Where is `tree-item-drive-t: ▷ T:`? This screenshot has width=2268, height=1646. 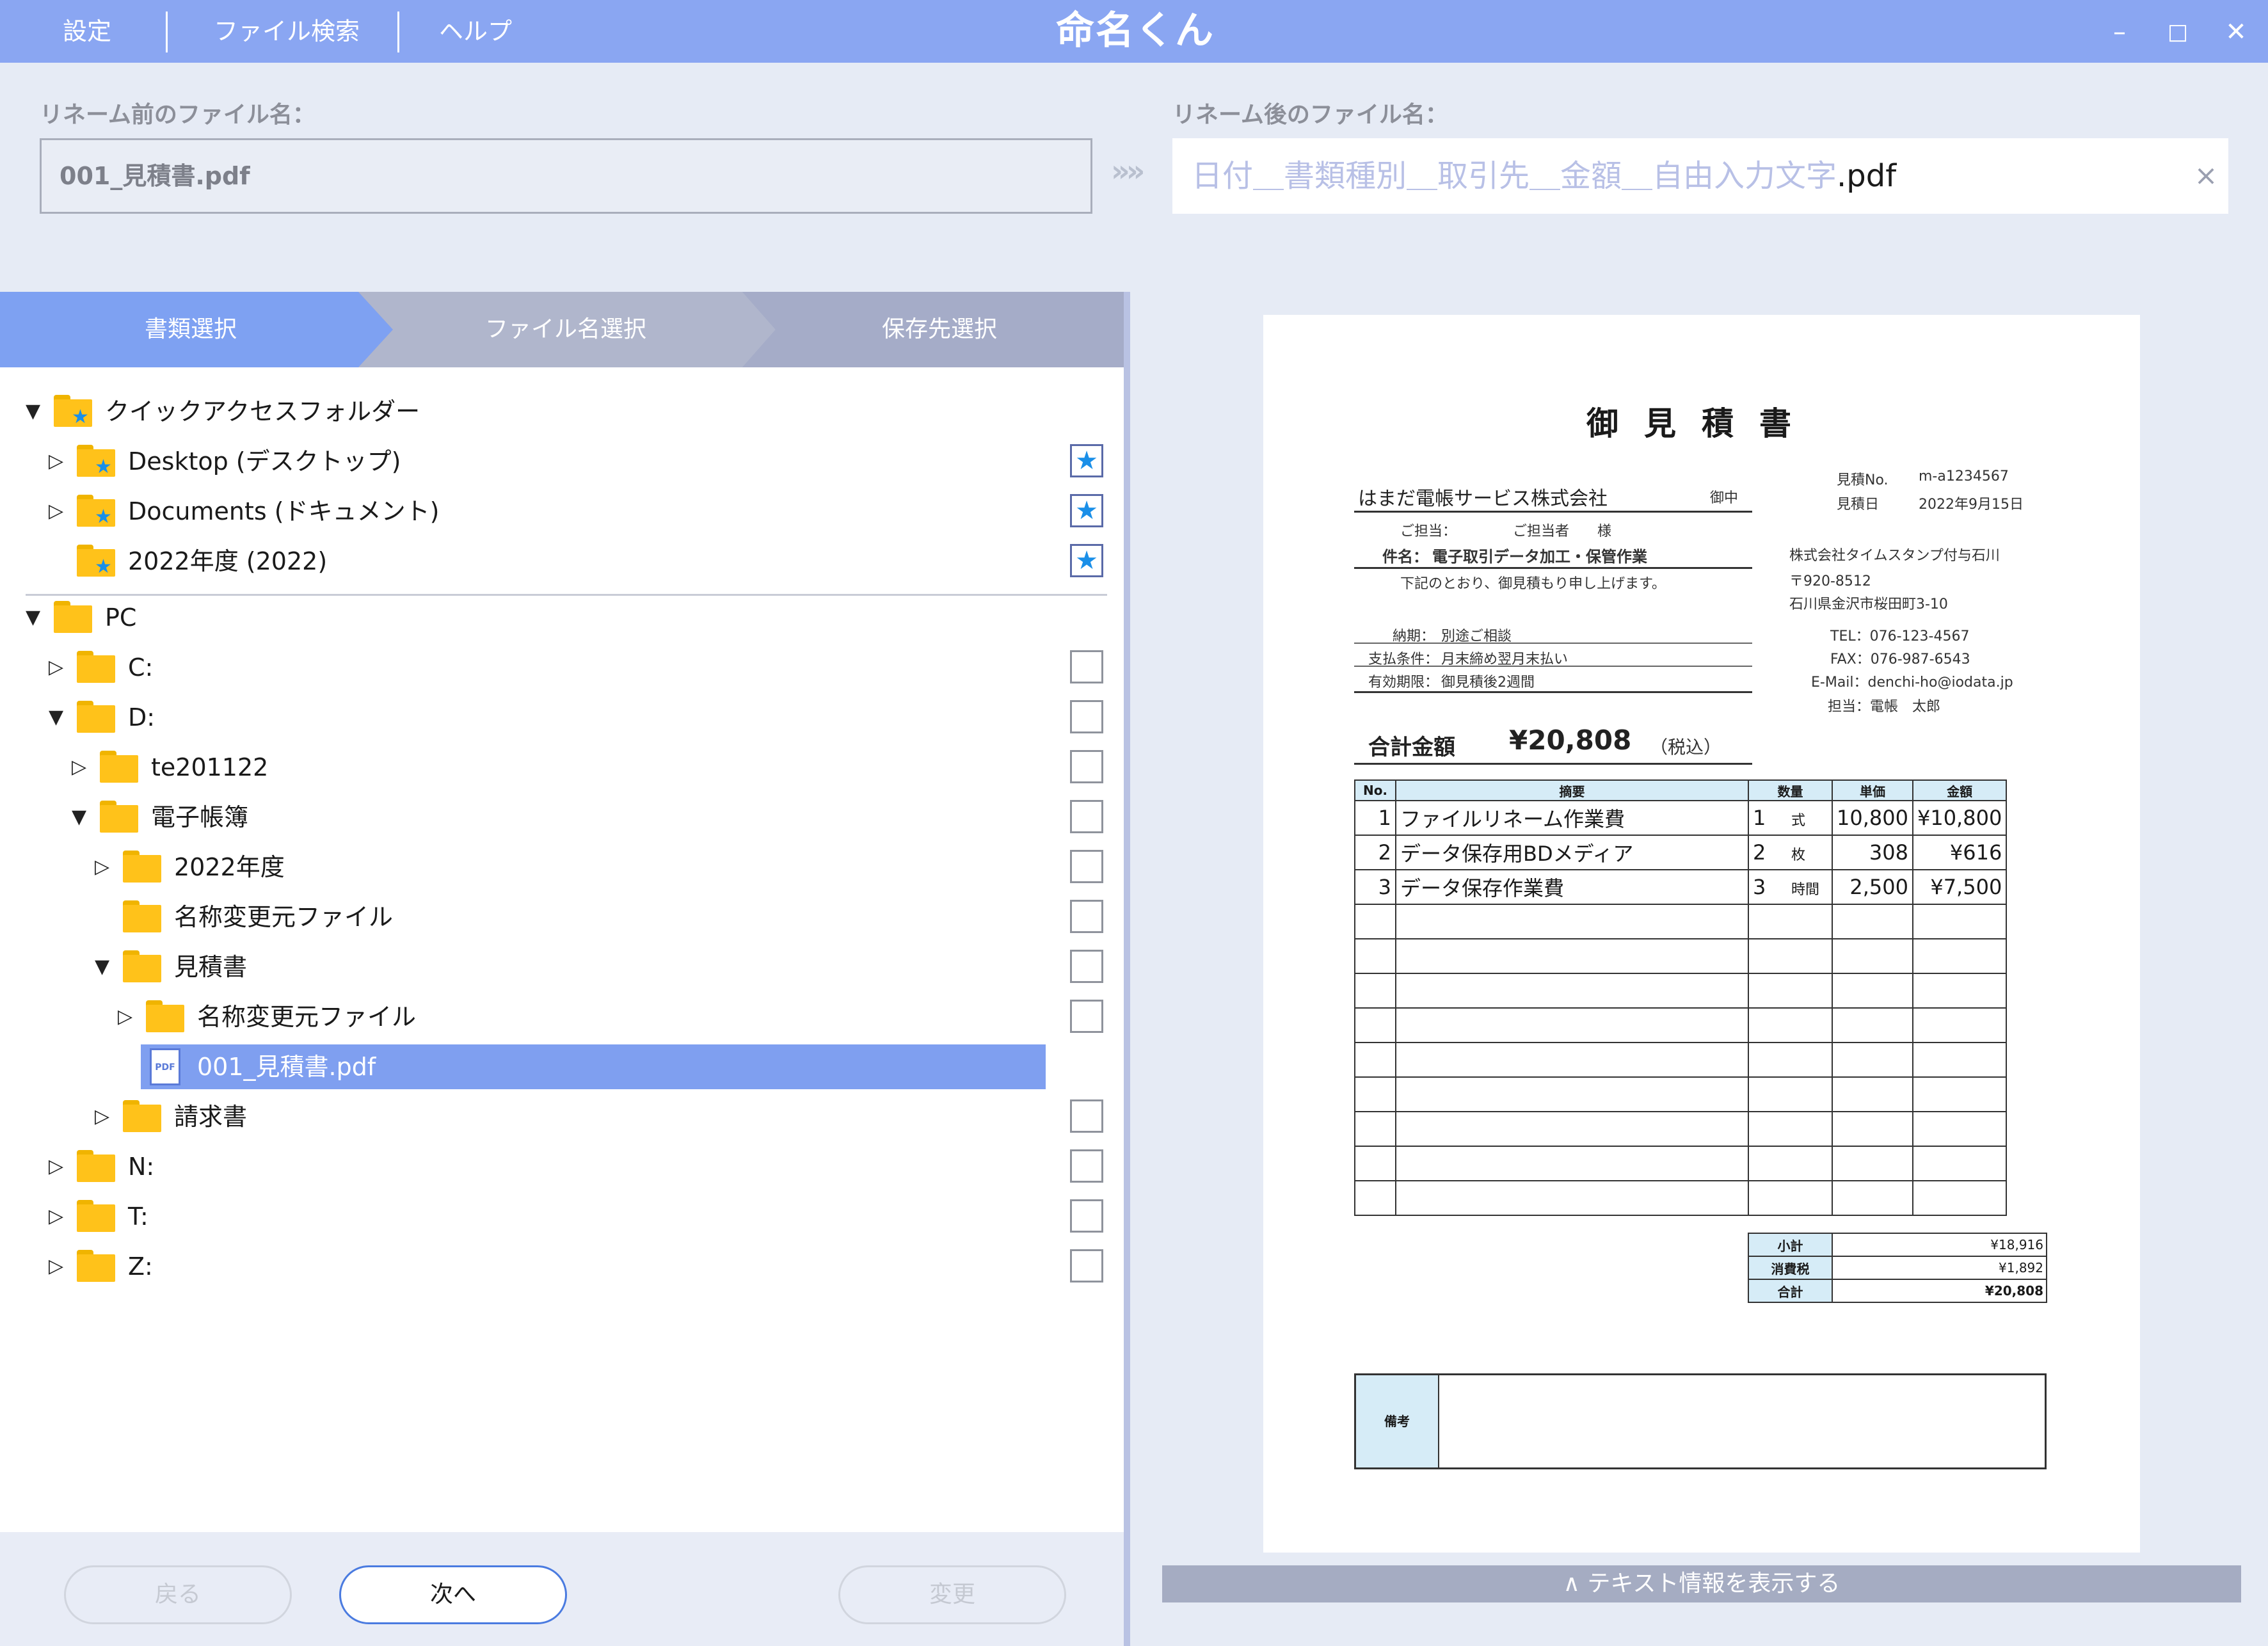 tree-item-drive-t: ▷ T: is located at coordinates (562, 1217).